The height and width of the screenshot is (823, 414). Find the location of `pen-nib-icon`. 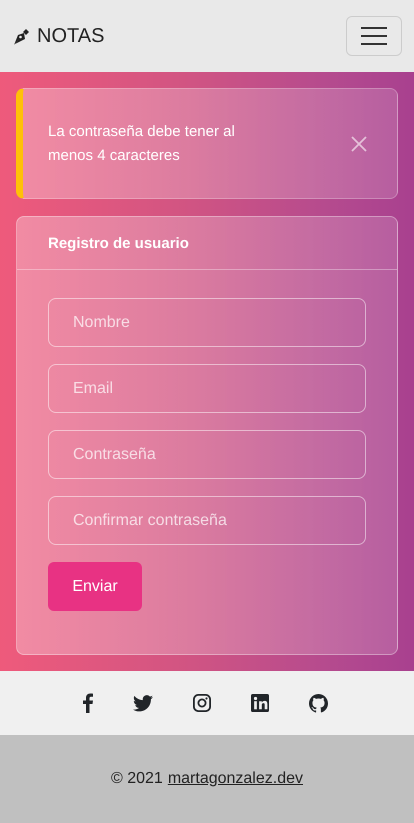

pen-nib-icon is located at coordinates (22, 36).